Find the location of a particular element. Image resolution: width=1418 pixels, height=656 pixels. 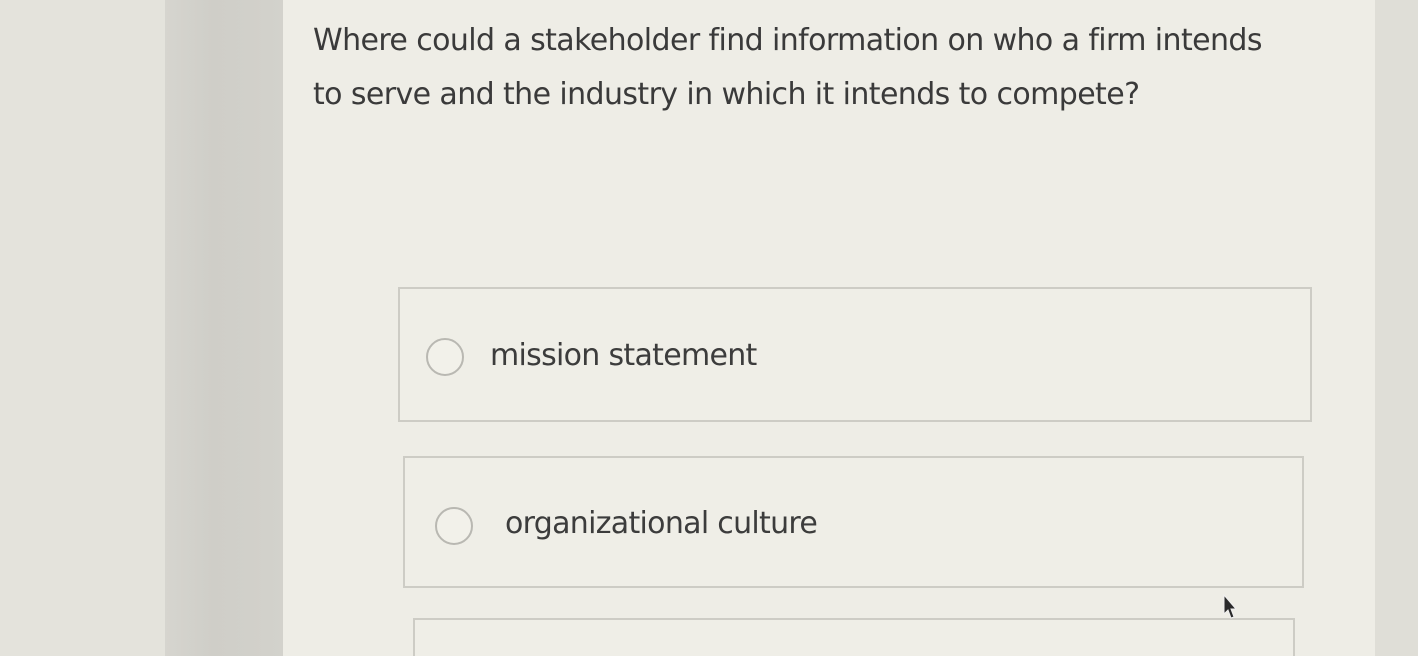

answer-option-partial is located at coordinates (854, 637).